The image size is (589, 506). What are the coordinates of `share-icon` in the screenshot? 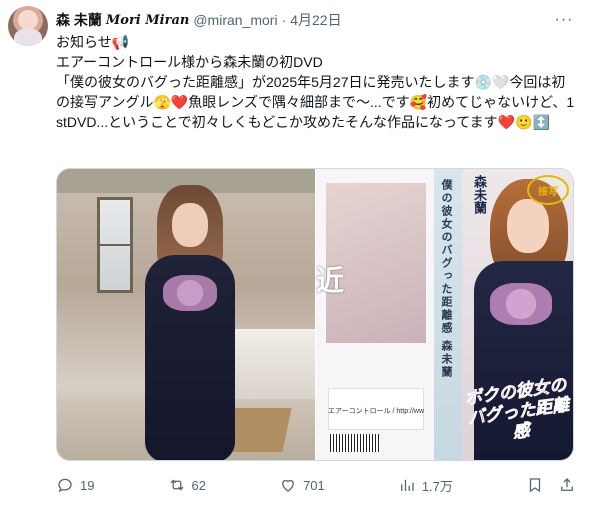 It's located at (567, 484).